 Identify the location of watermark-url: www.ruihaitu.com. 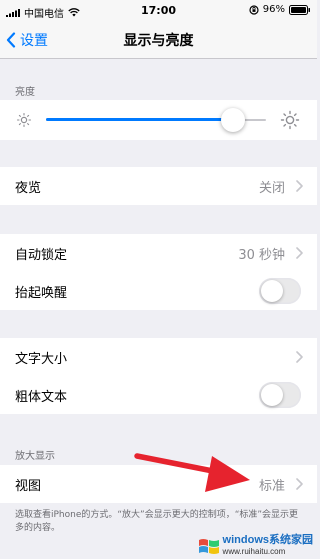
(254, 551).